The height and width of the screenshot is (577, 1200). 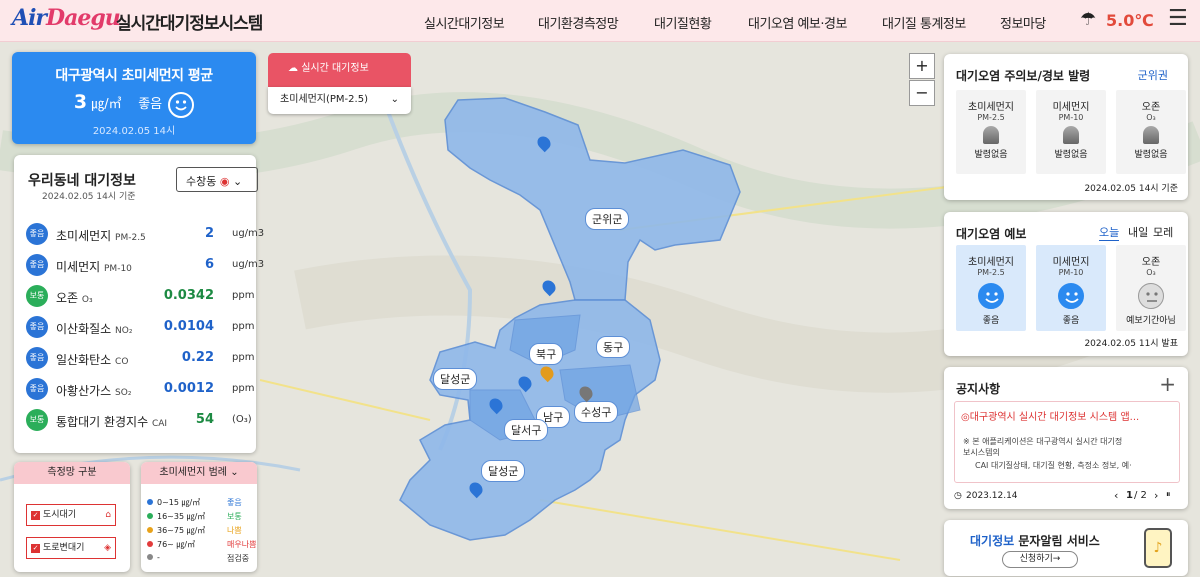 What do you see at coordinates (224, 181) in the screenshot?
I see `location-pin-icon: ◉` at bounding box center [224, 181].